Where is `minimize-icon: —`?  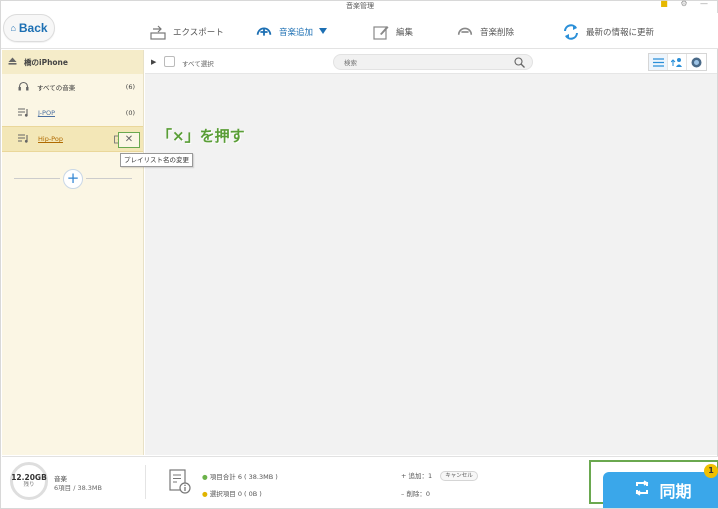 minimize-icon: — is located at coordinates (704, 5).